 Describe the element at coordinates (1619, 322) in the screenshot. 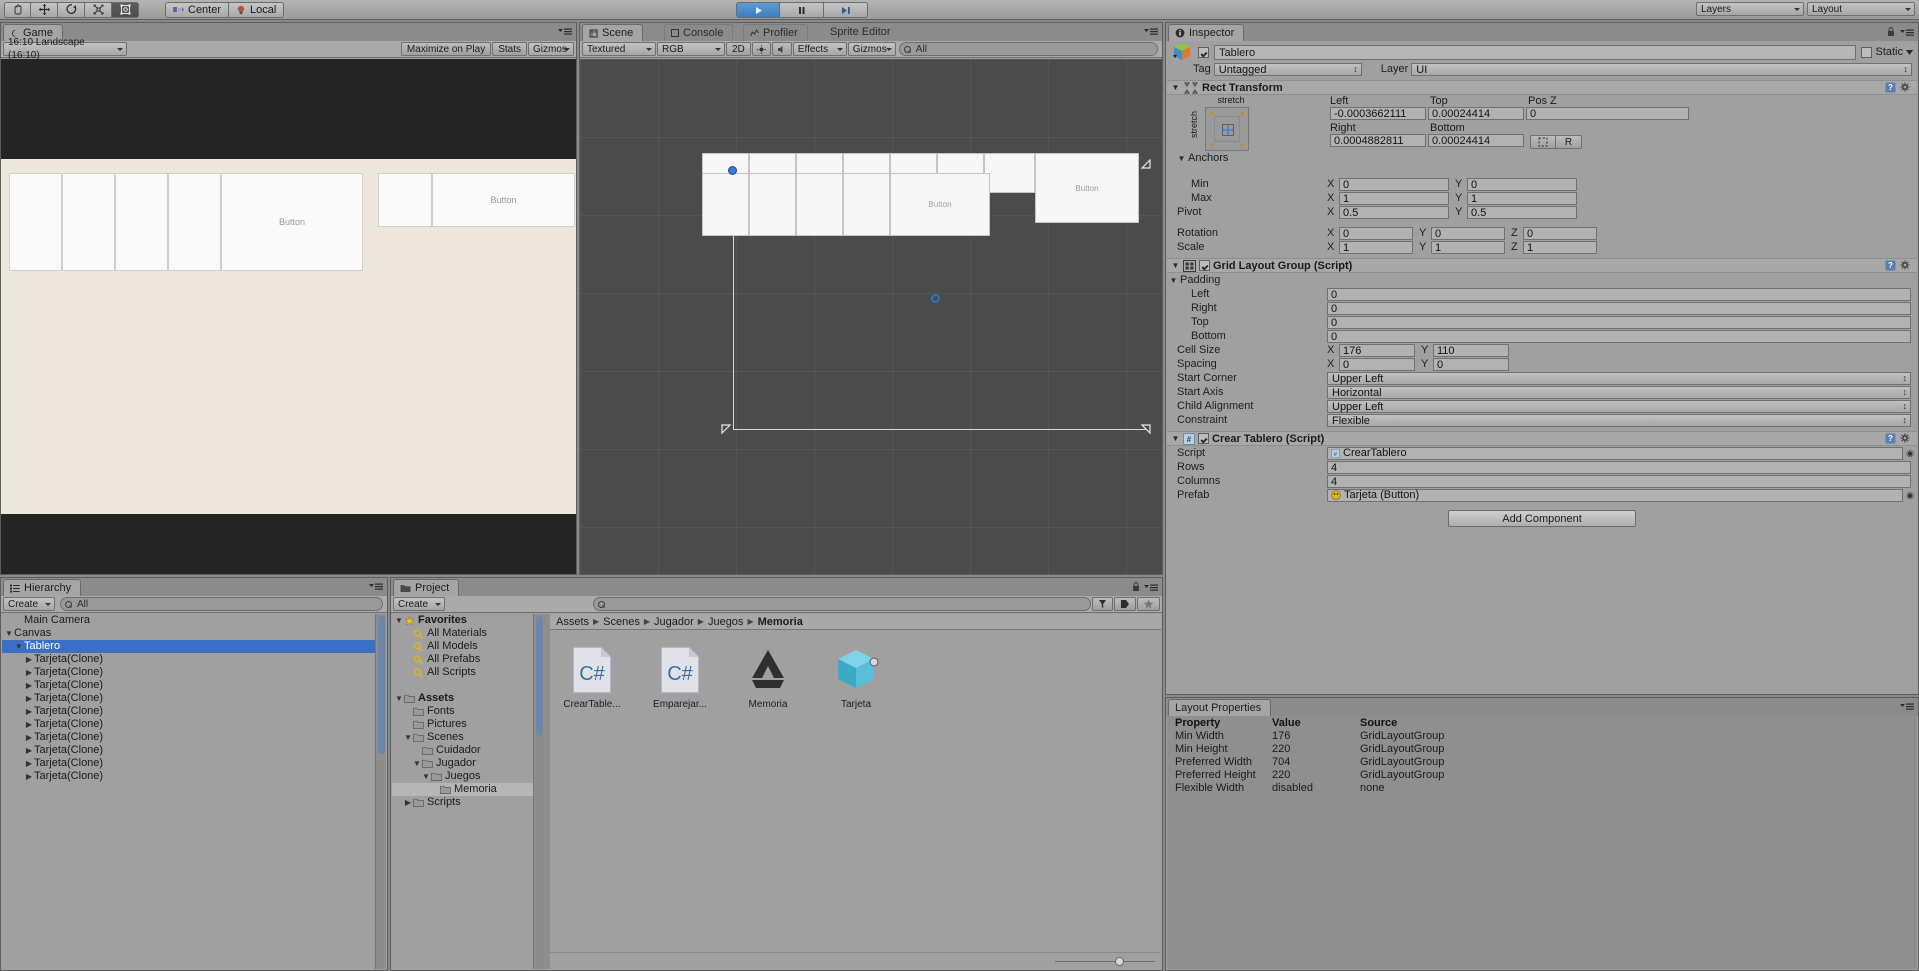

I see `padding-top-field: 0` at that location.